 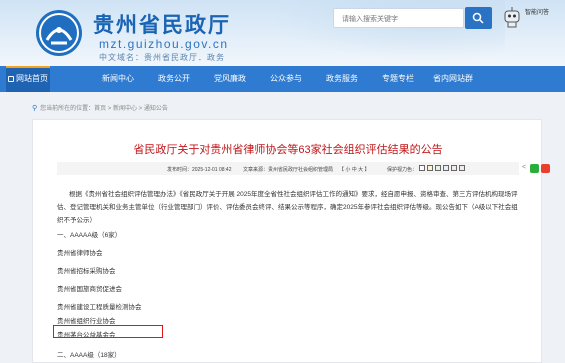 What do you see at coordinates (512, 17) in the screenshot?
I see `robot-icon` at bounding box center [512, 17].